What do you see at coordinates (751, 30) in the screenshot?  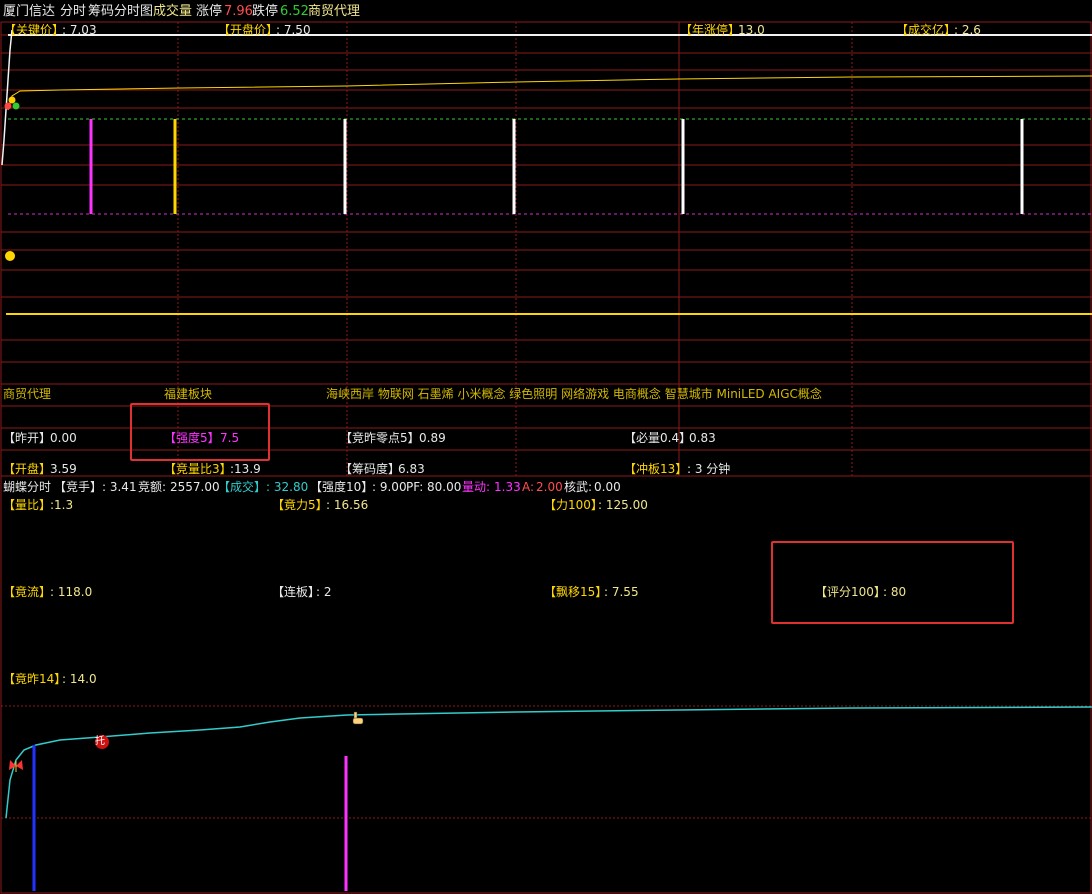 I see `nianzhangting-value: 13.0` at bounding box center [751, 30].